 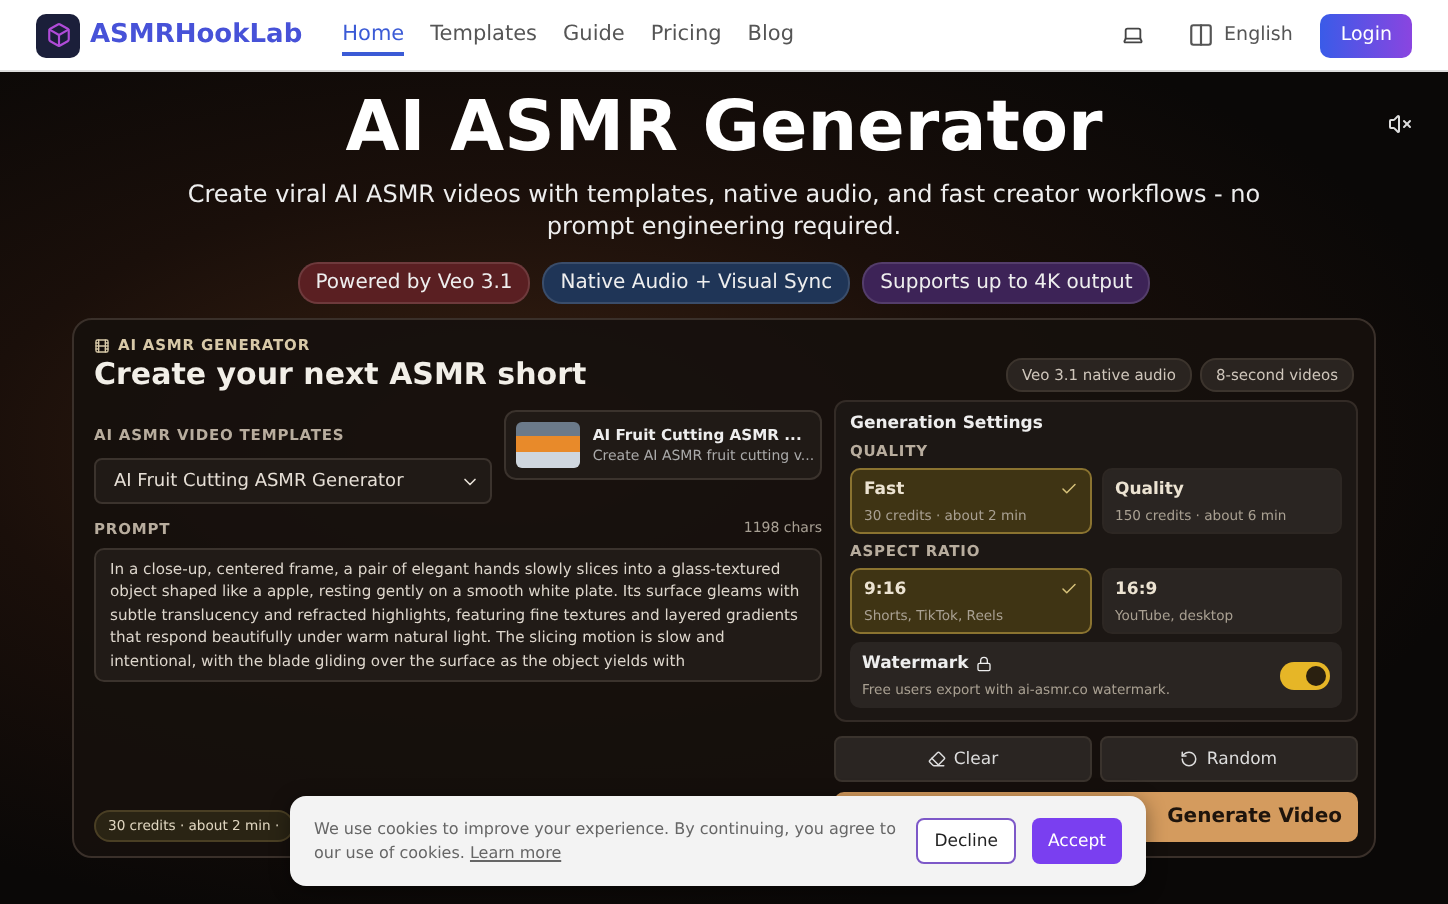 I want to click on login-button: Login, so click(x=1366, y=35).